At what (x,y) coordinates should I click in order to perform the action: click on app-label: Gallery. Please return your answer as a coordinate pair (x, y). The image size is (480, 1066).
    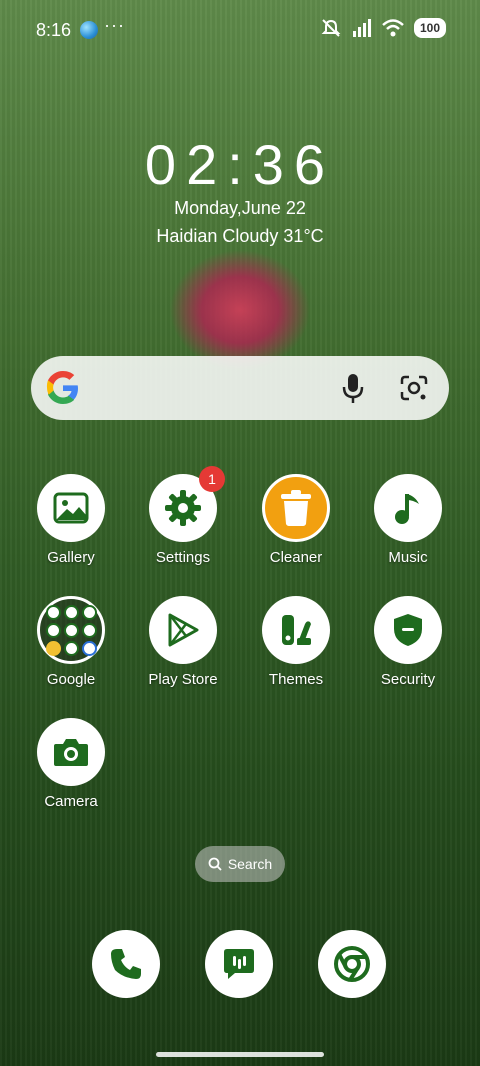
    Looking at the image, I should click on (71, 557).